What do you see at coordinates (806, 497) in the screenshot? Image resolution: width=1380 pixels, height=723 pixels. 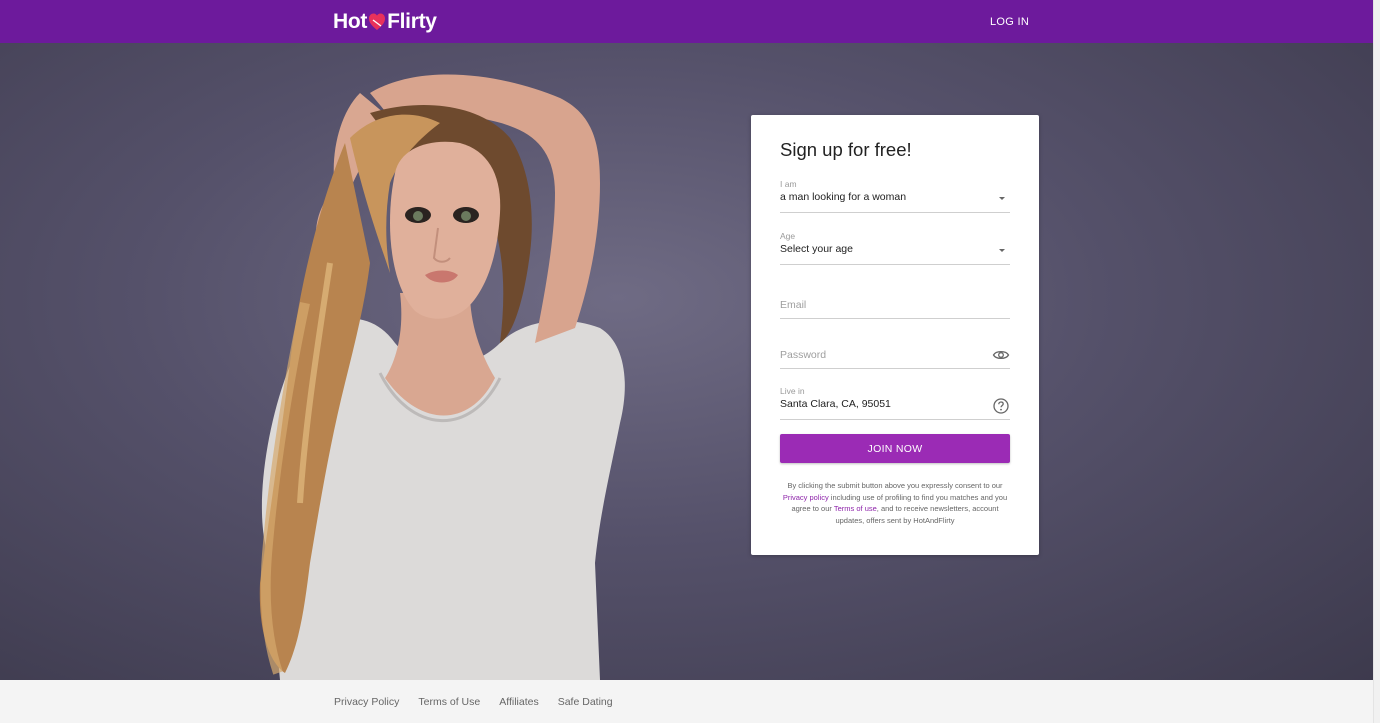 I see `privacy-policy-link: Privacy policy` at bounding box center [806, 497].